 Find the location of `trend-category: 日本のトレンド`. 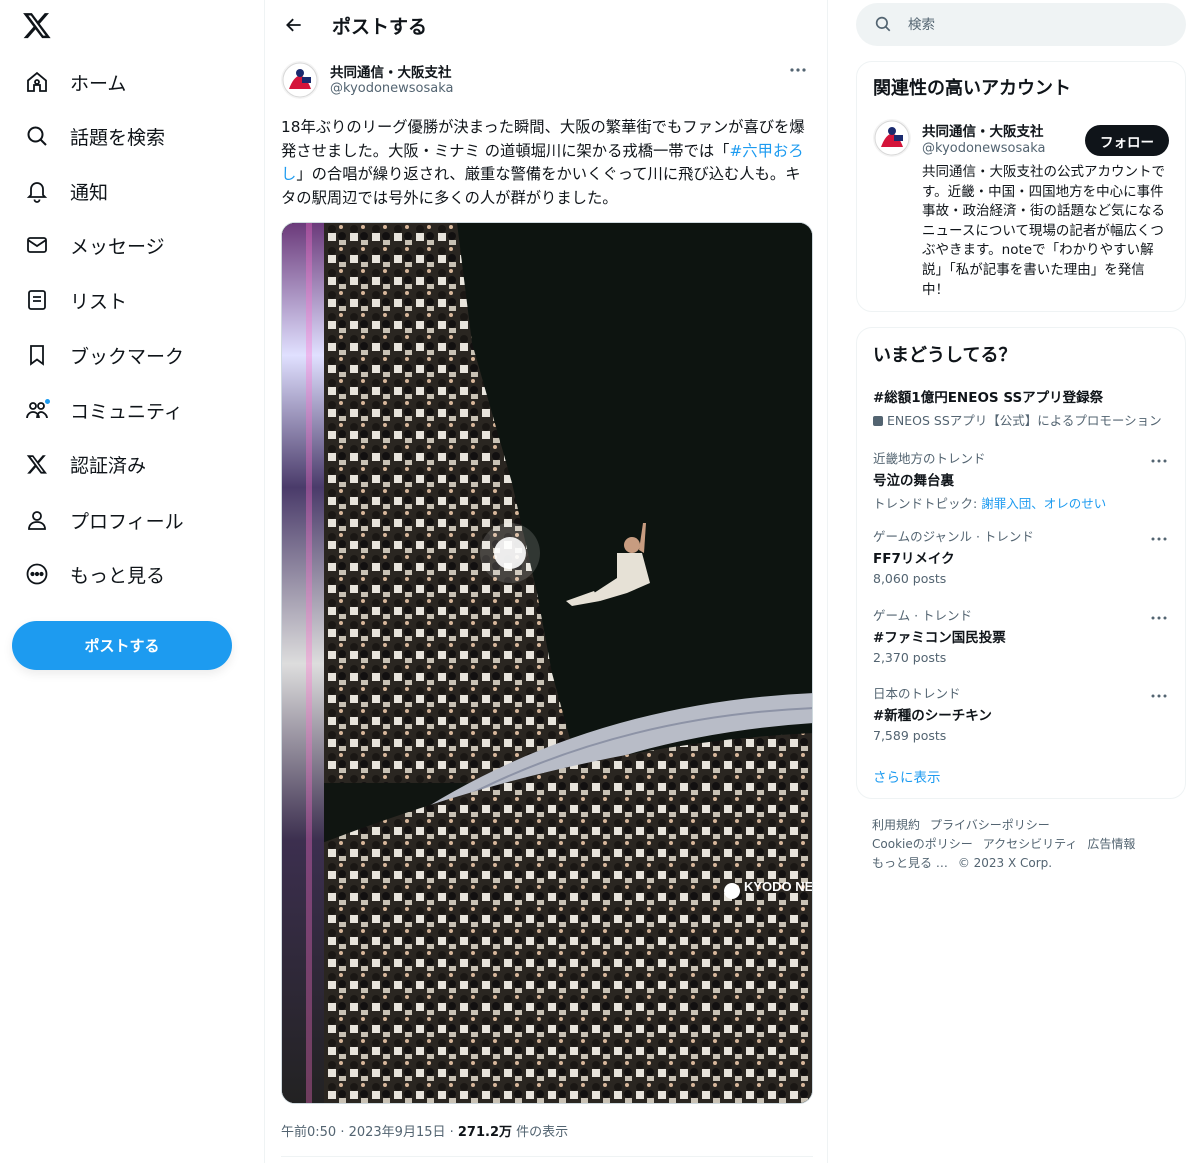

trend-category: 日本のトレンド is located at coordinates (917, 693).